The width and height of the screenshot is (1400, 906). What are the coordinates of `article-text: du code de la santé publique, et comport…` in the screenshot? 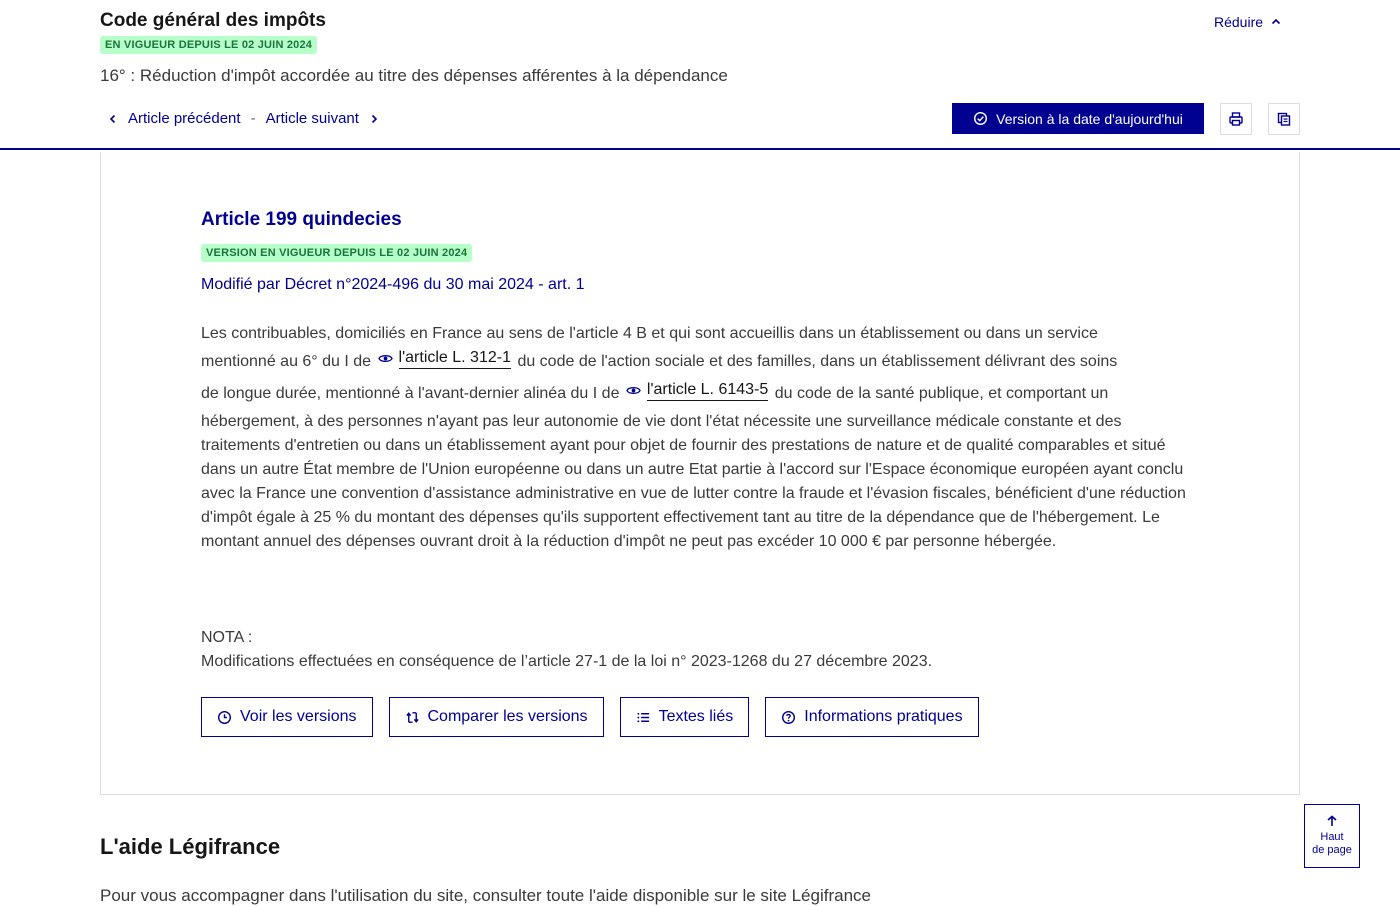 It's located at (941, 393).